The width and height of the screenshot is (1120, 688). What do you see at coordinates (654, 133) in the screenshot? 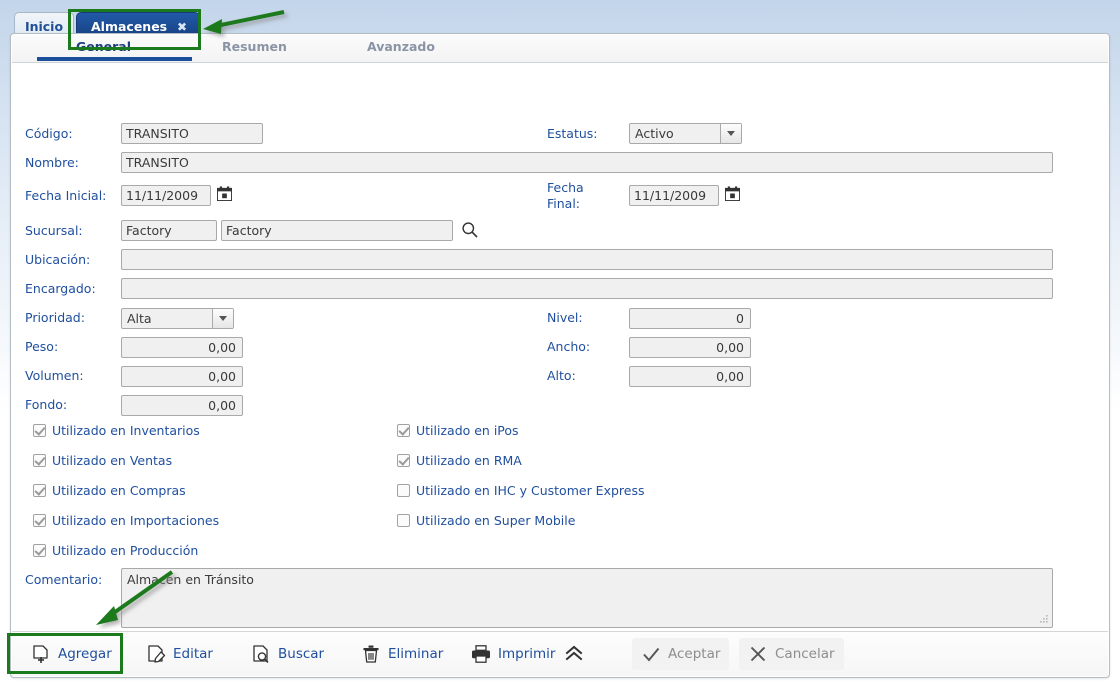
I see `estatus-select-value: Activo` at bounding box center [654, 133].